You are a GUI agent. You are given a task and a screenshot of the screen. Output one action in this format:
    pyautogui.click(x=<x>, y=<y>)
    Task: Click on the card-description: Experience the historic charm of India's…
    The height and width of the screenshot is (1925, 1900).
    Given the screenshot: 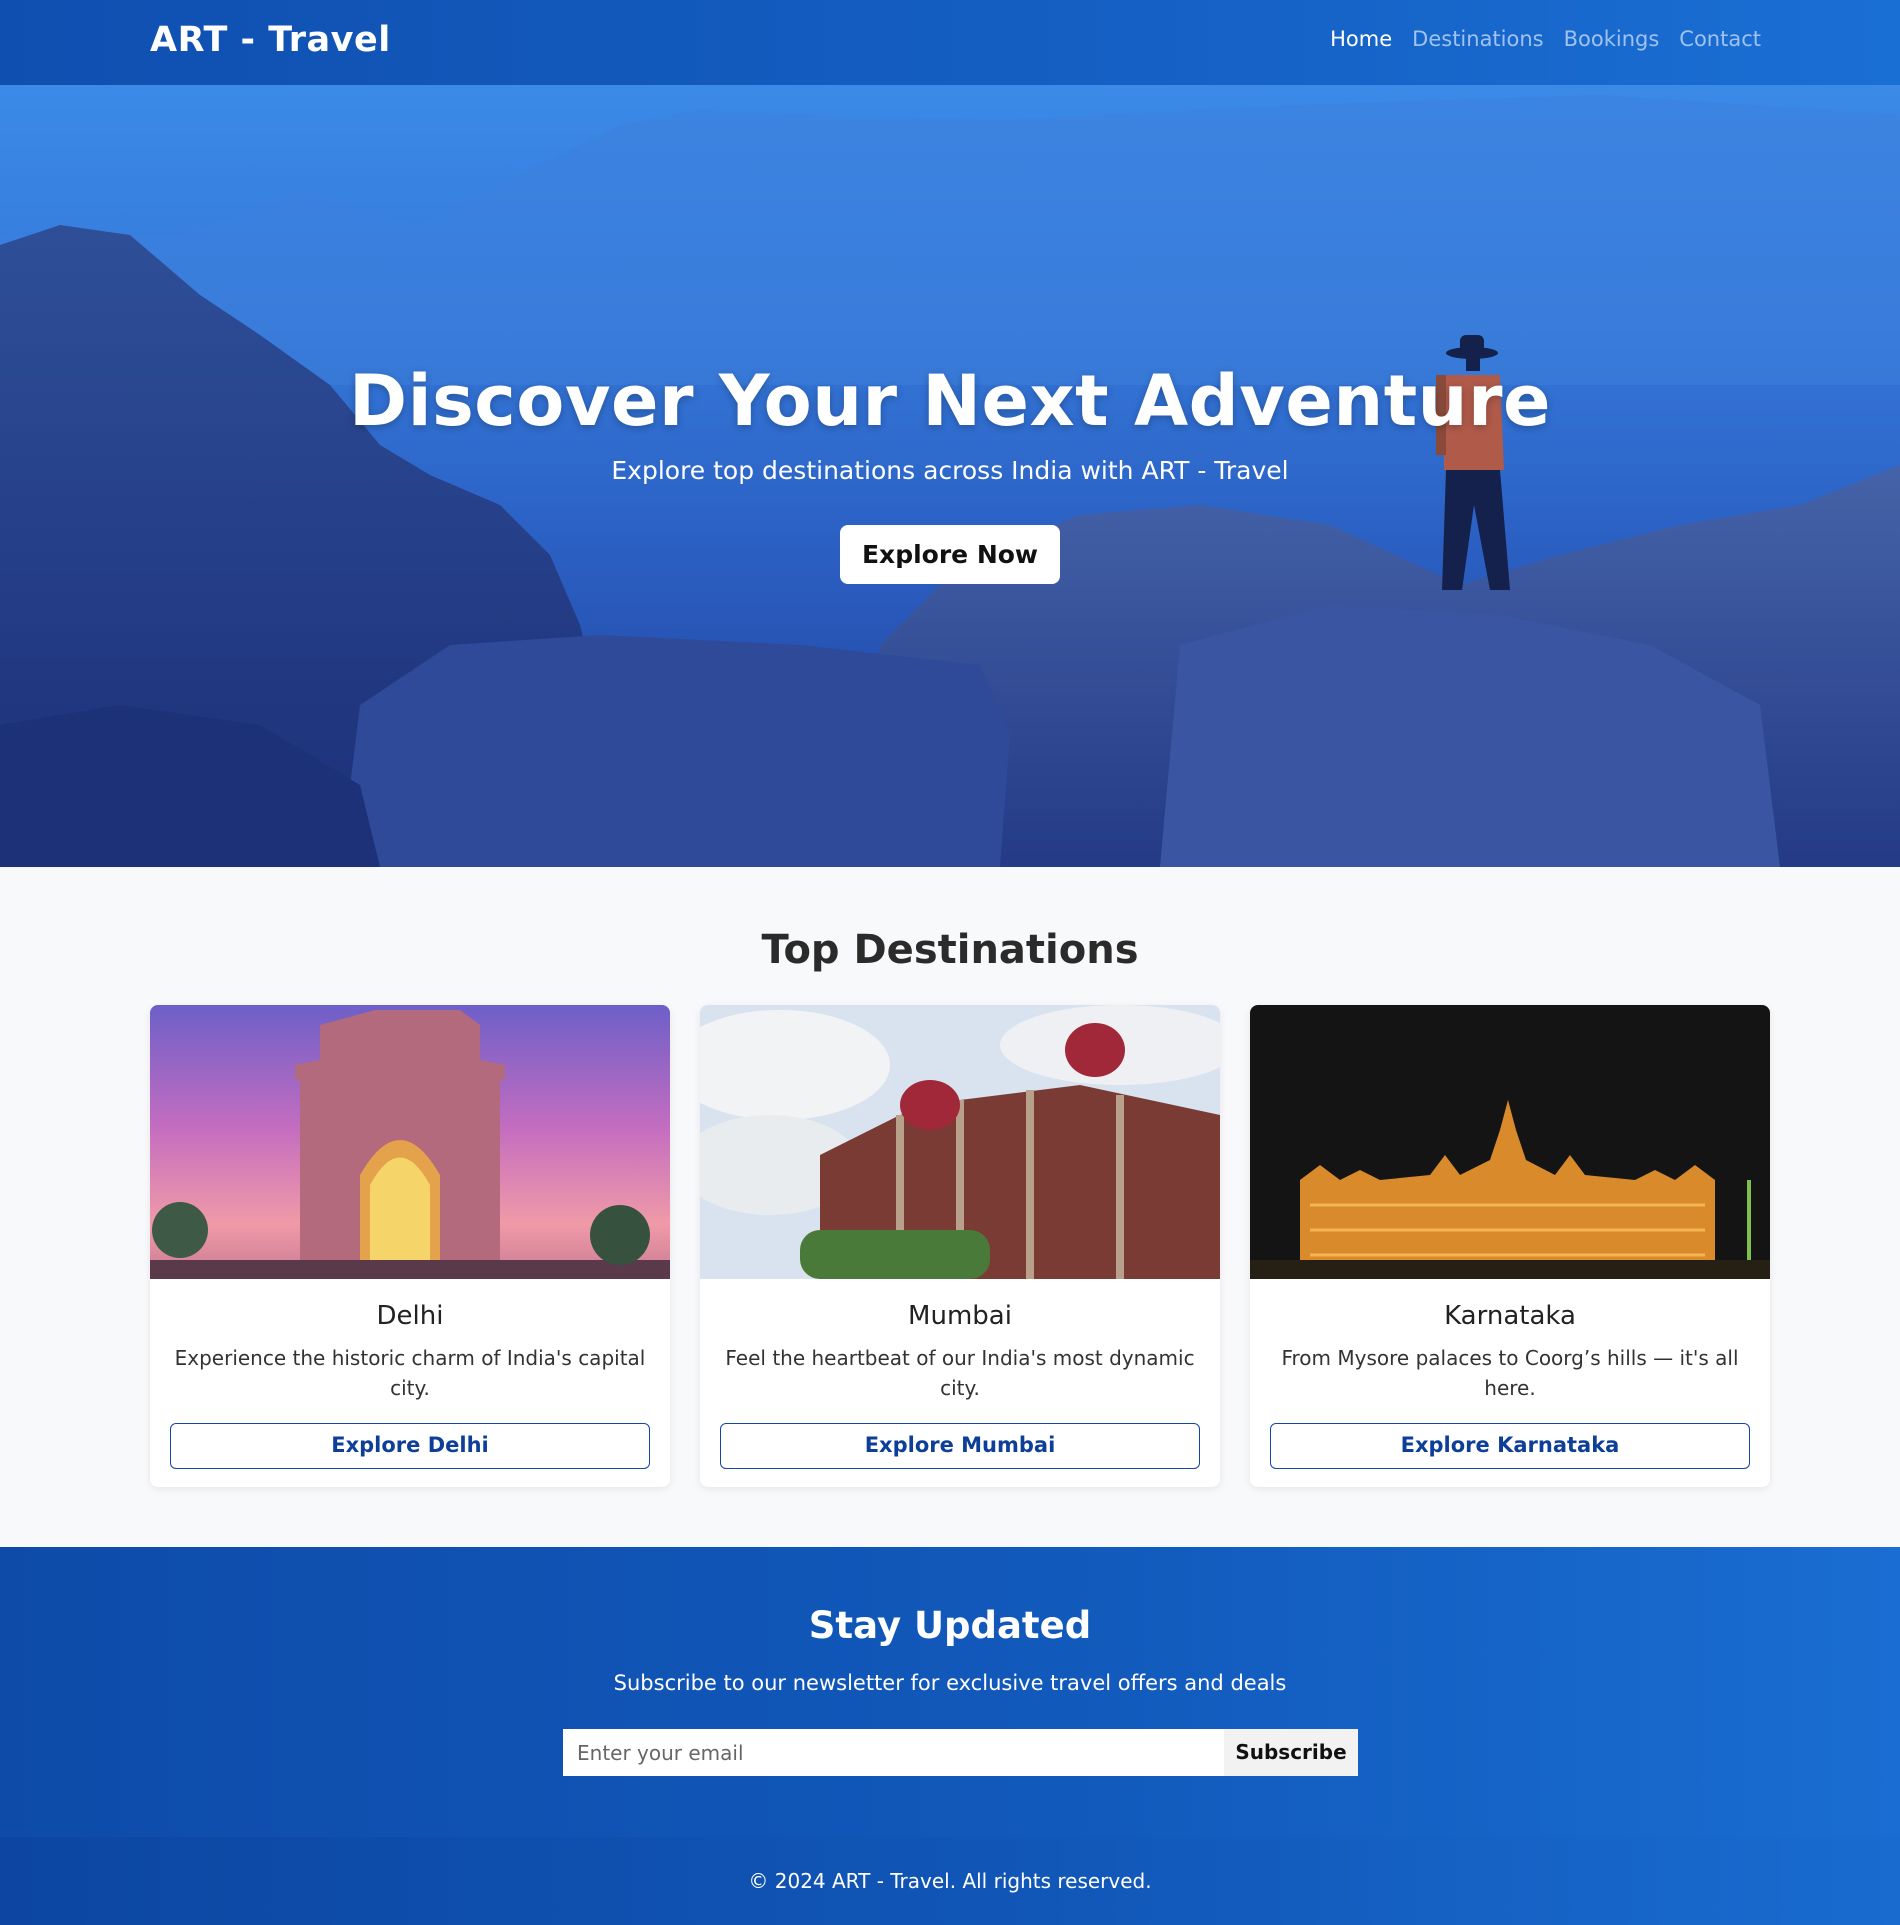 What is the action you would take?
    pyautogui.click(x=410, y=1373)
    